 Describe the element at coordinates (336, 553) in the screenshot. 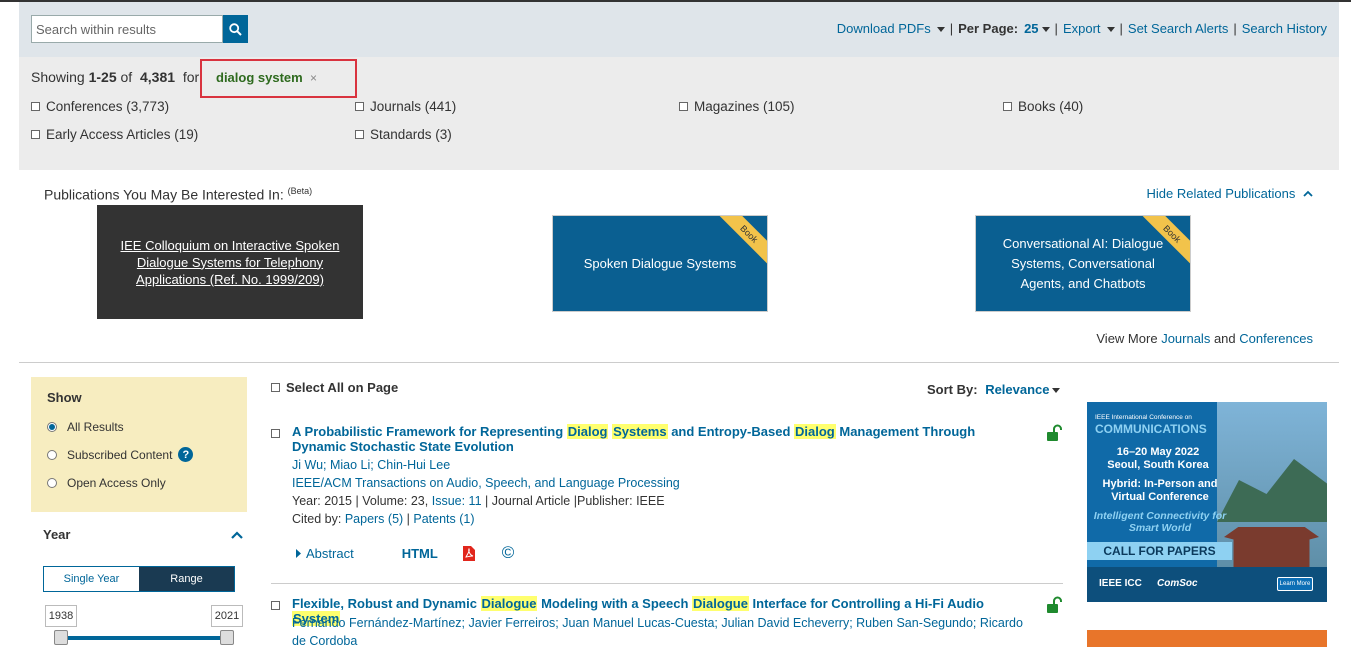

I see `abstract-toggle: Abstract` at that location.